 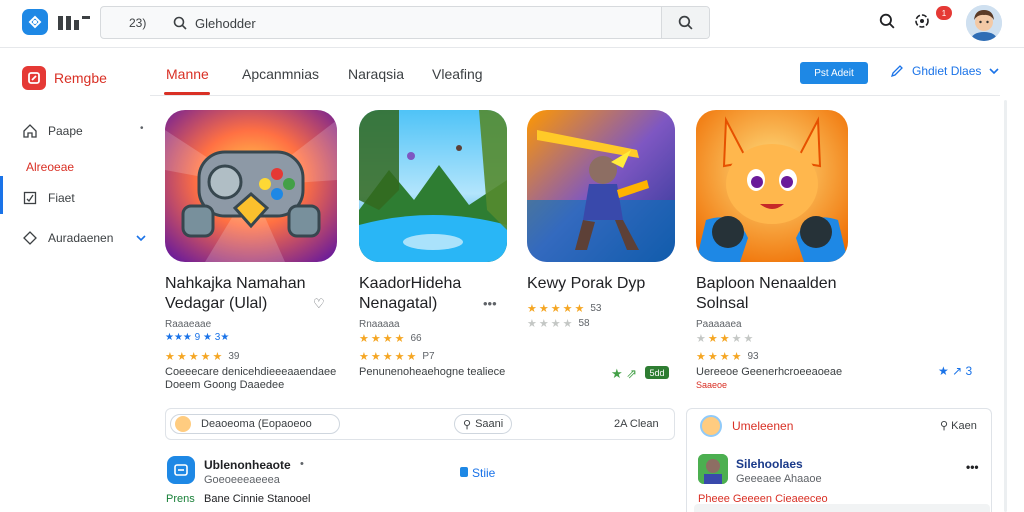 I want to click on star-rating: ★ ★ ★ ★ 93, so click(x=727, y=357).